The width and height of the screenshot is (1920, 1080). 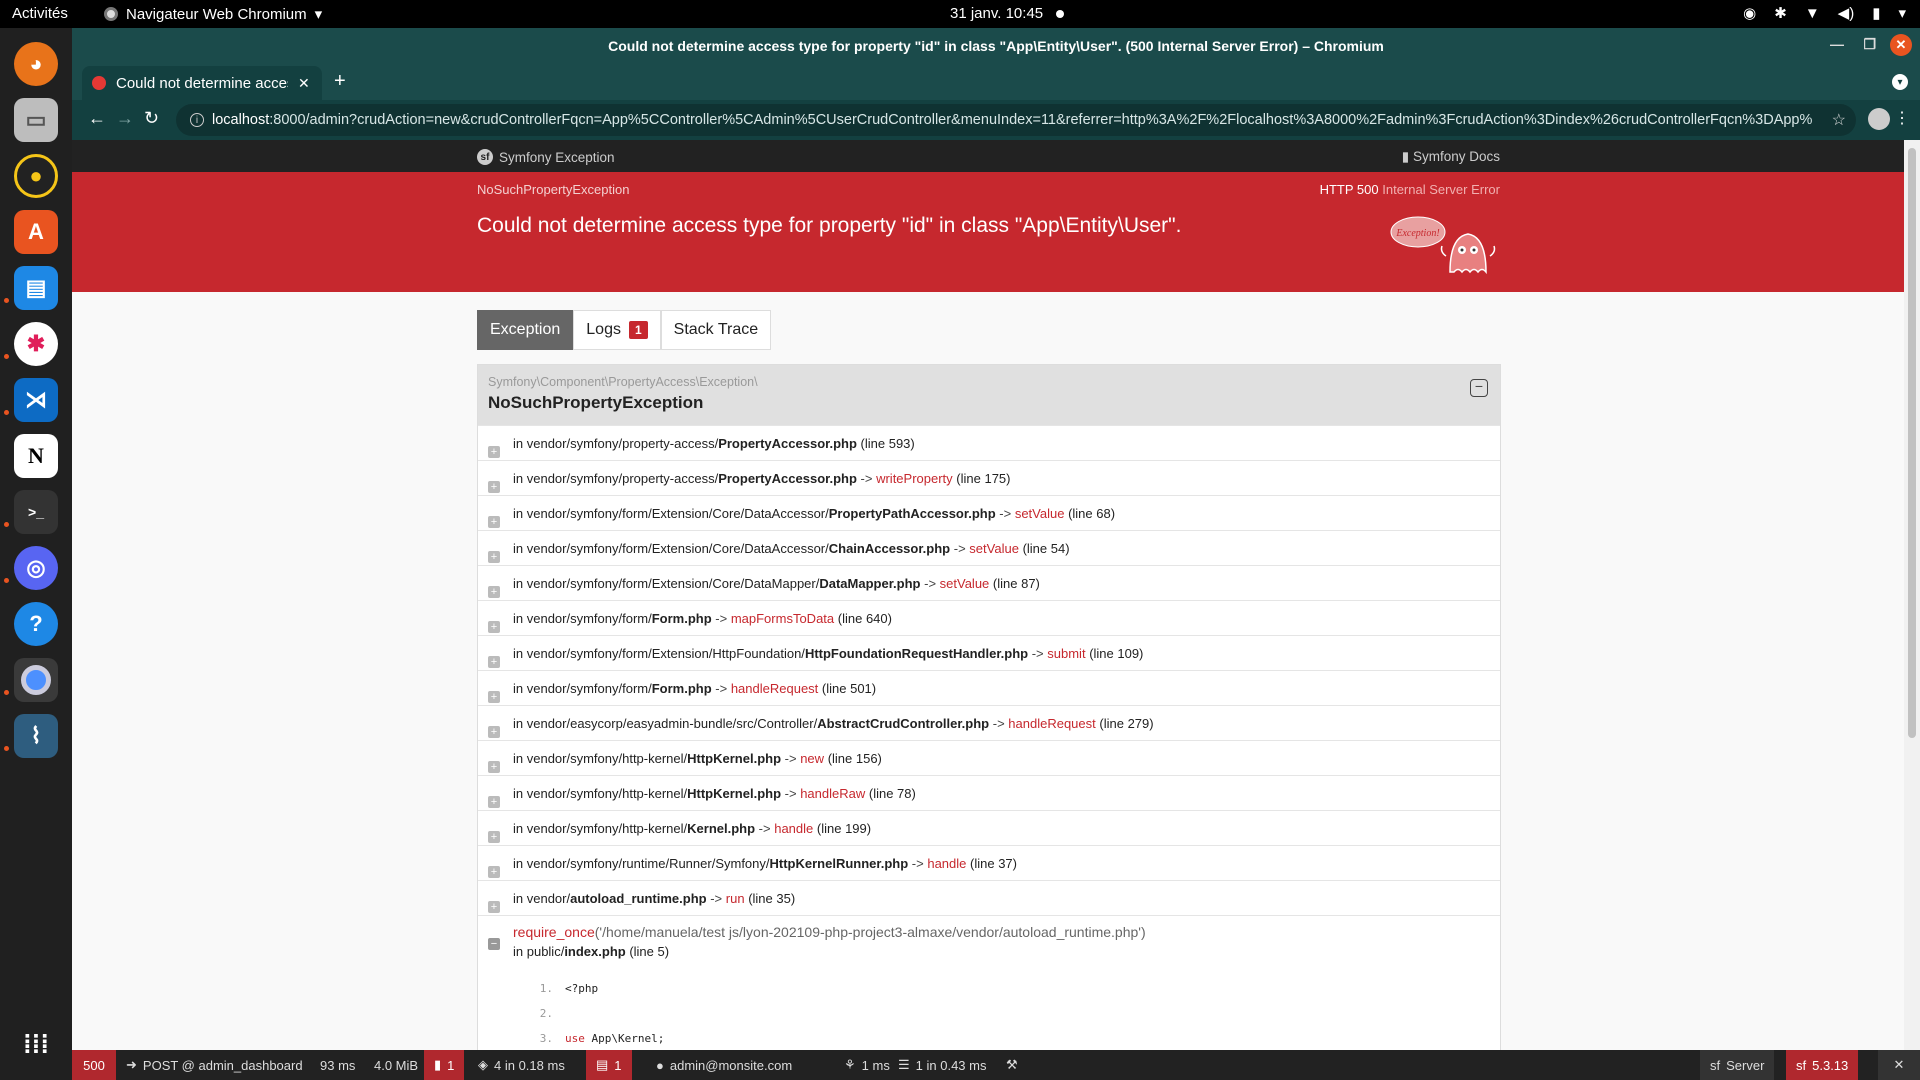 I want to click on status-code-badge: 500, so click(x=94, y=1065).